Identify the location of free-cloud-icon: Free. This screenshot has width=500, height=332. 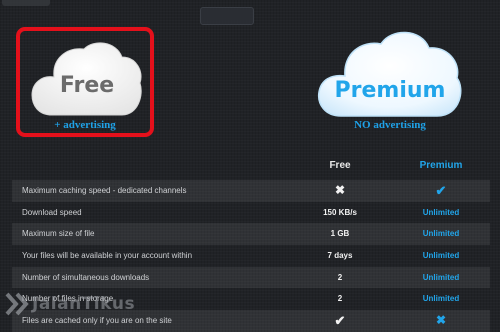
(87, 77).